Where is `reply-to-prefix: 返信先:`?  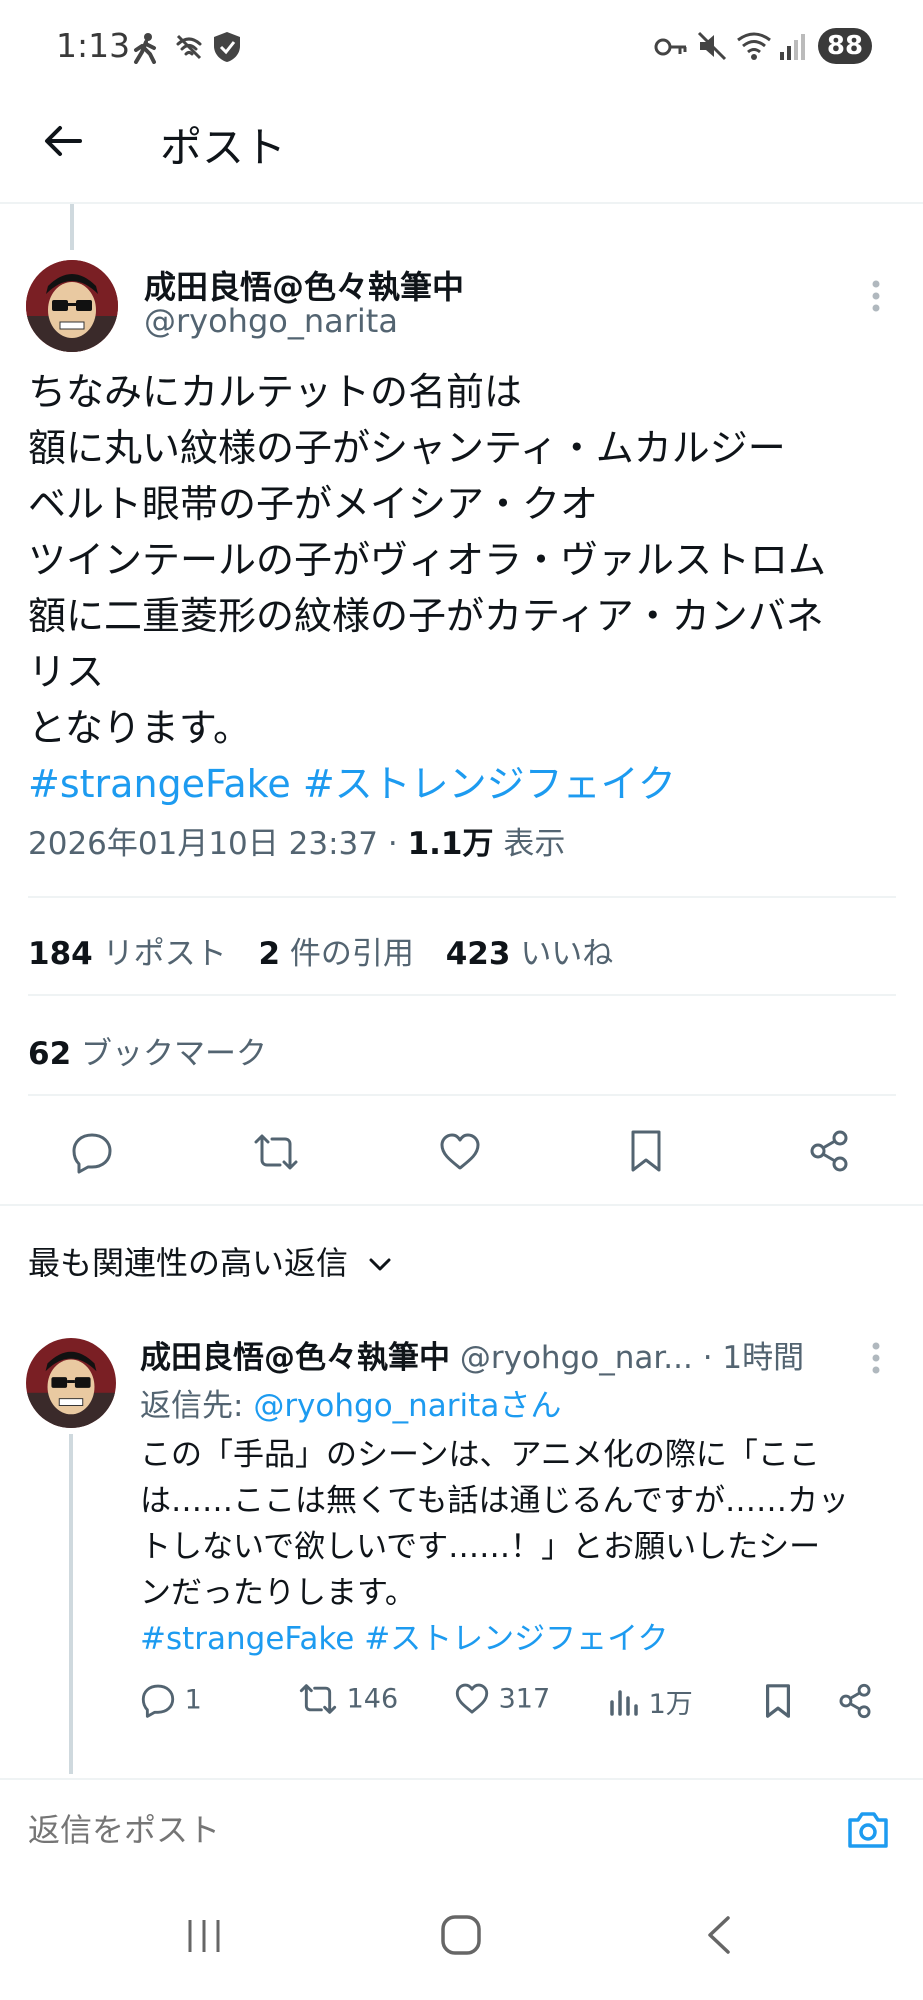
reply-to-prefix: 返信先: is located at coordinates (192, 1406).